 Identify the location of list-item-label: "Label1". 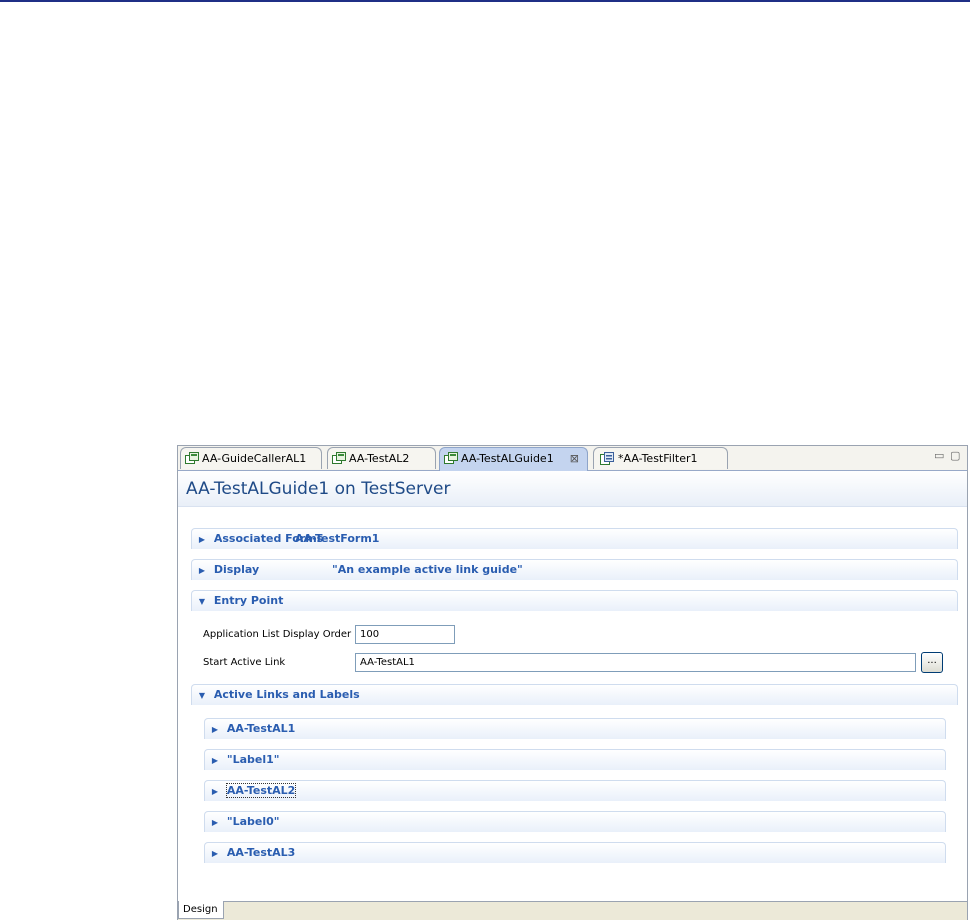
(253, 759).